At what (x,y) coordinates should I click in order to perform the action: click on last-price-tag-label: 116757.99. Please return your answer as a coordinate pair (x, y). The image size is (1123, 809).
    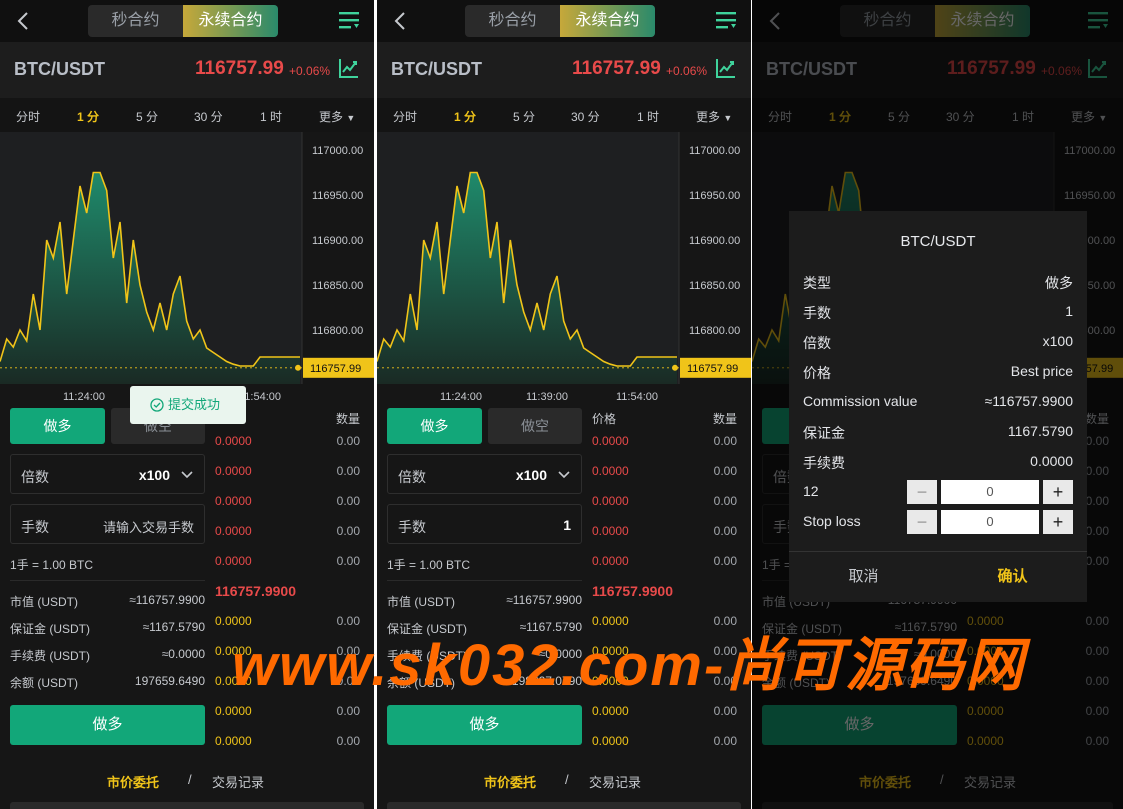
    Looking at the image, I should click on (712, 369).